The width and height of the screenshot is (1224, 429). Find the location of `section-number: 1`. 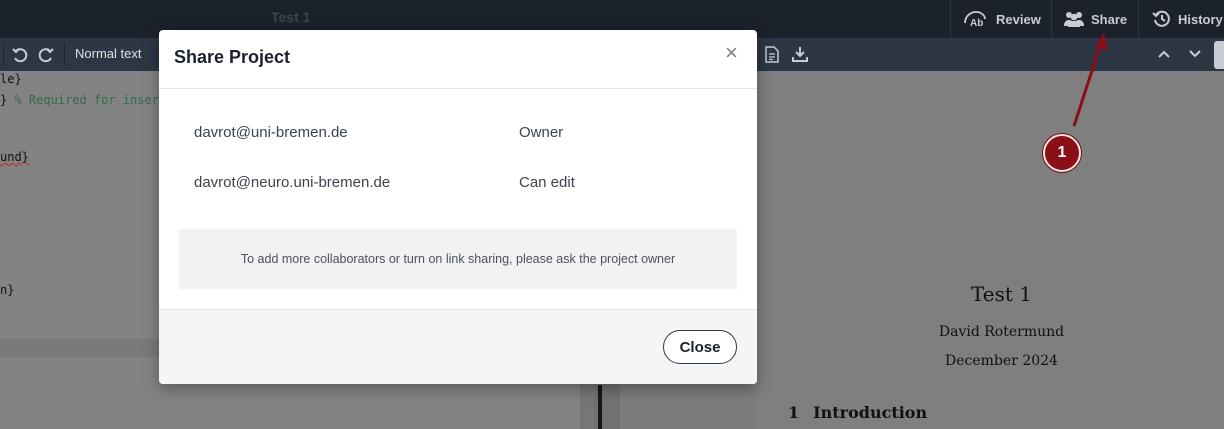

section-number: 1 is located at coordinates (794, 412).